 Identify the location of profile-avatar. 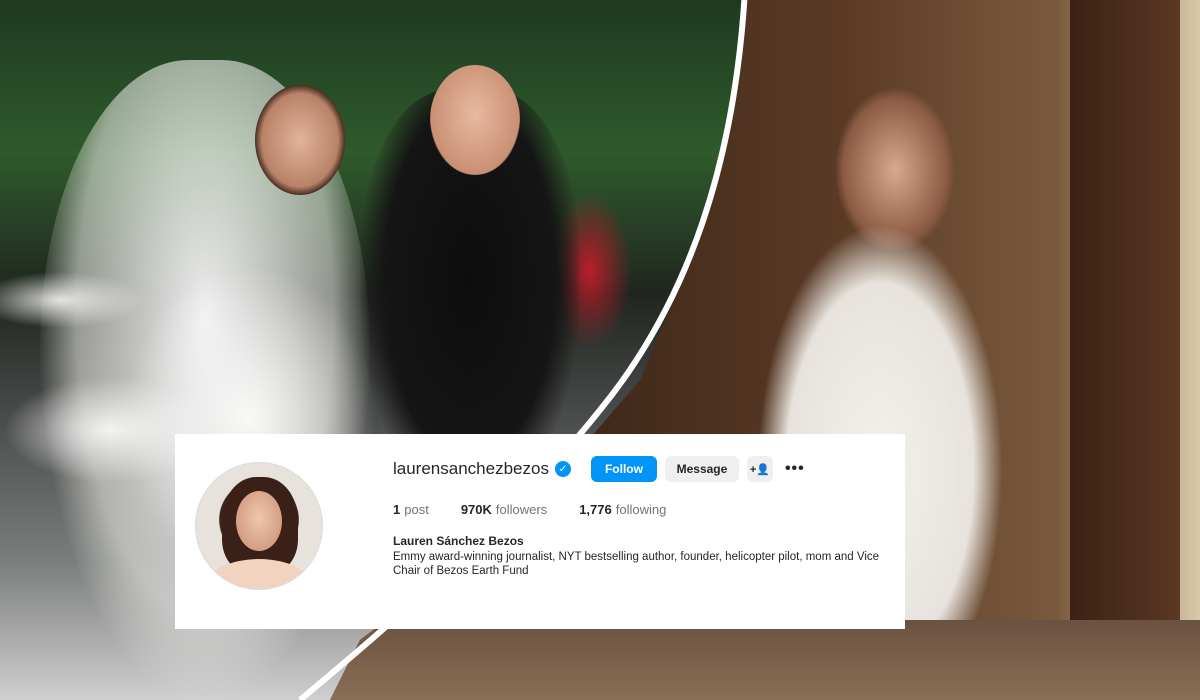
(259, 526).